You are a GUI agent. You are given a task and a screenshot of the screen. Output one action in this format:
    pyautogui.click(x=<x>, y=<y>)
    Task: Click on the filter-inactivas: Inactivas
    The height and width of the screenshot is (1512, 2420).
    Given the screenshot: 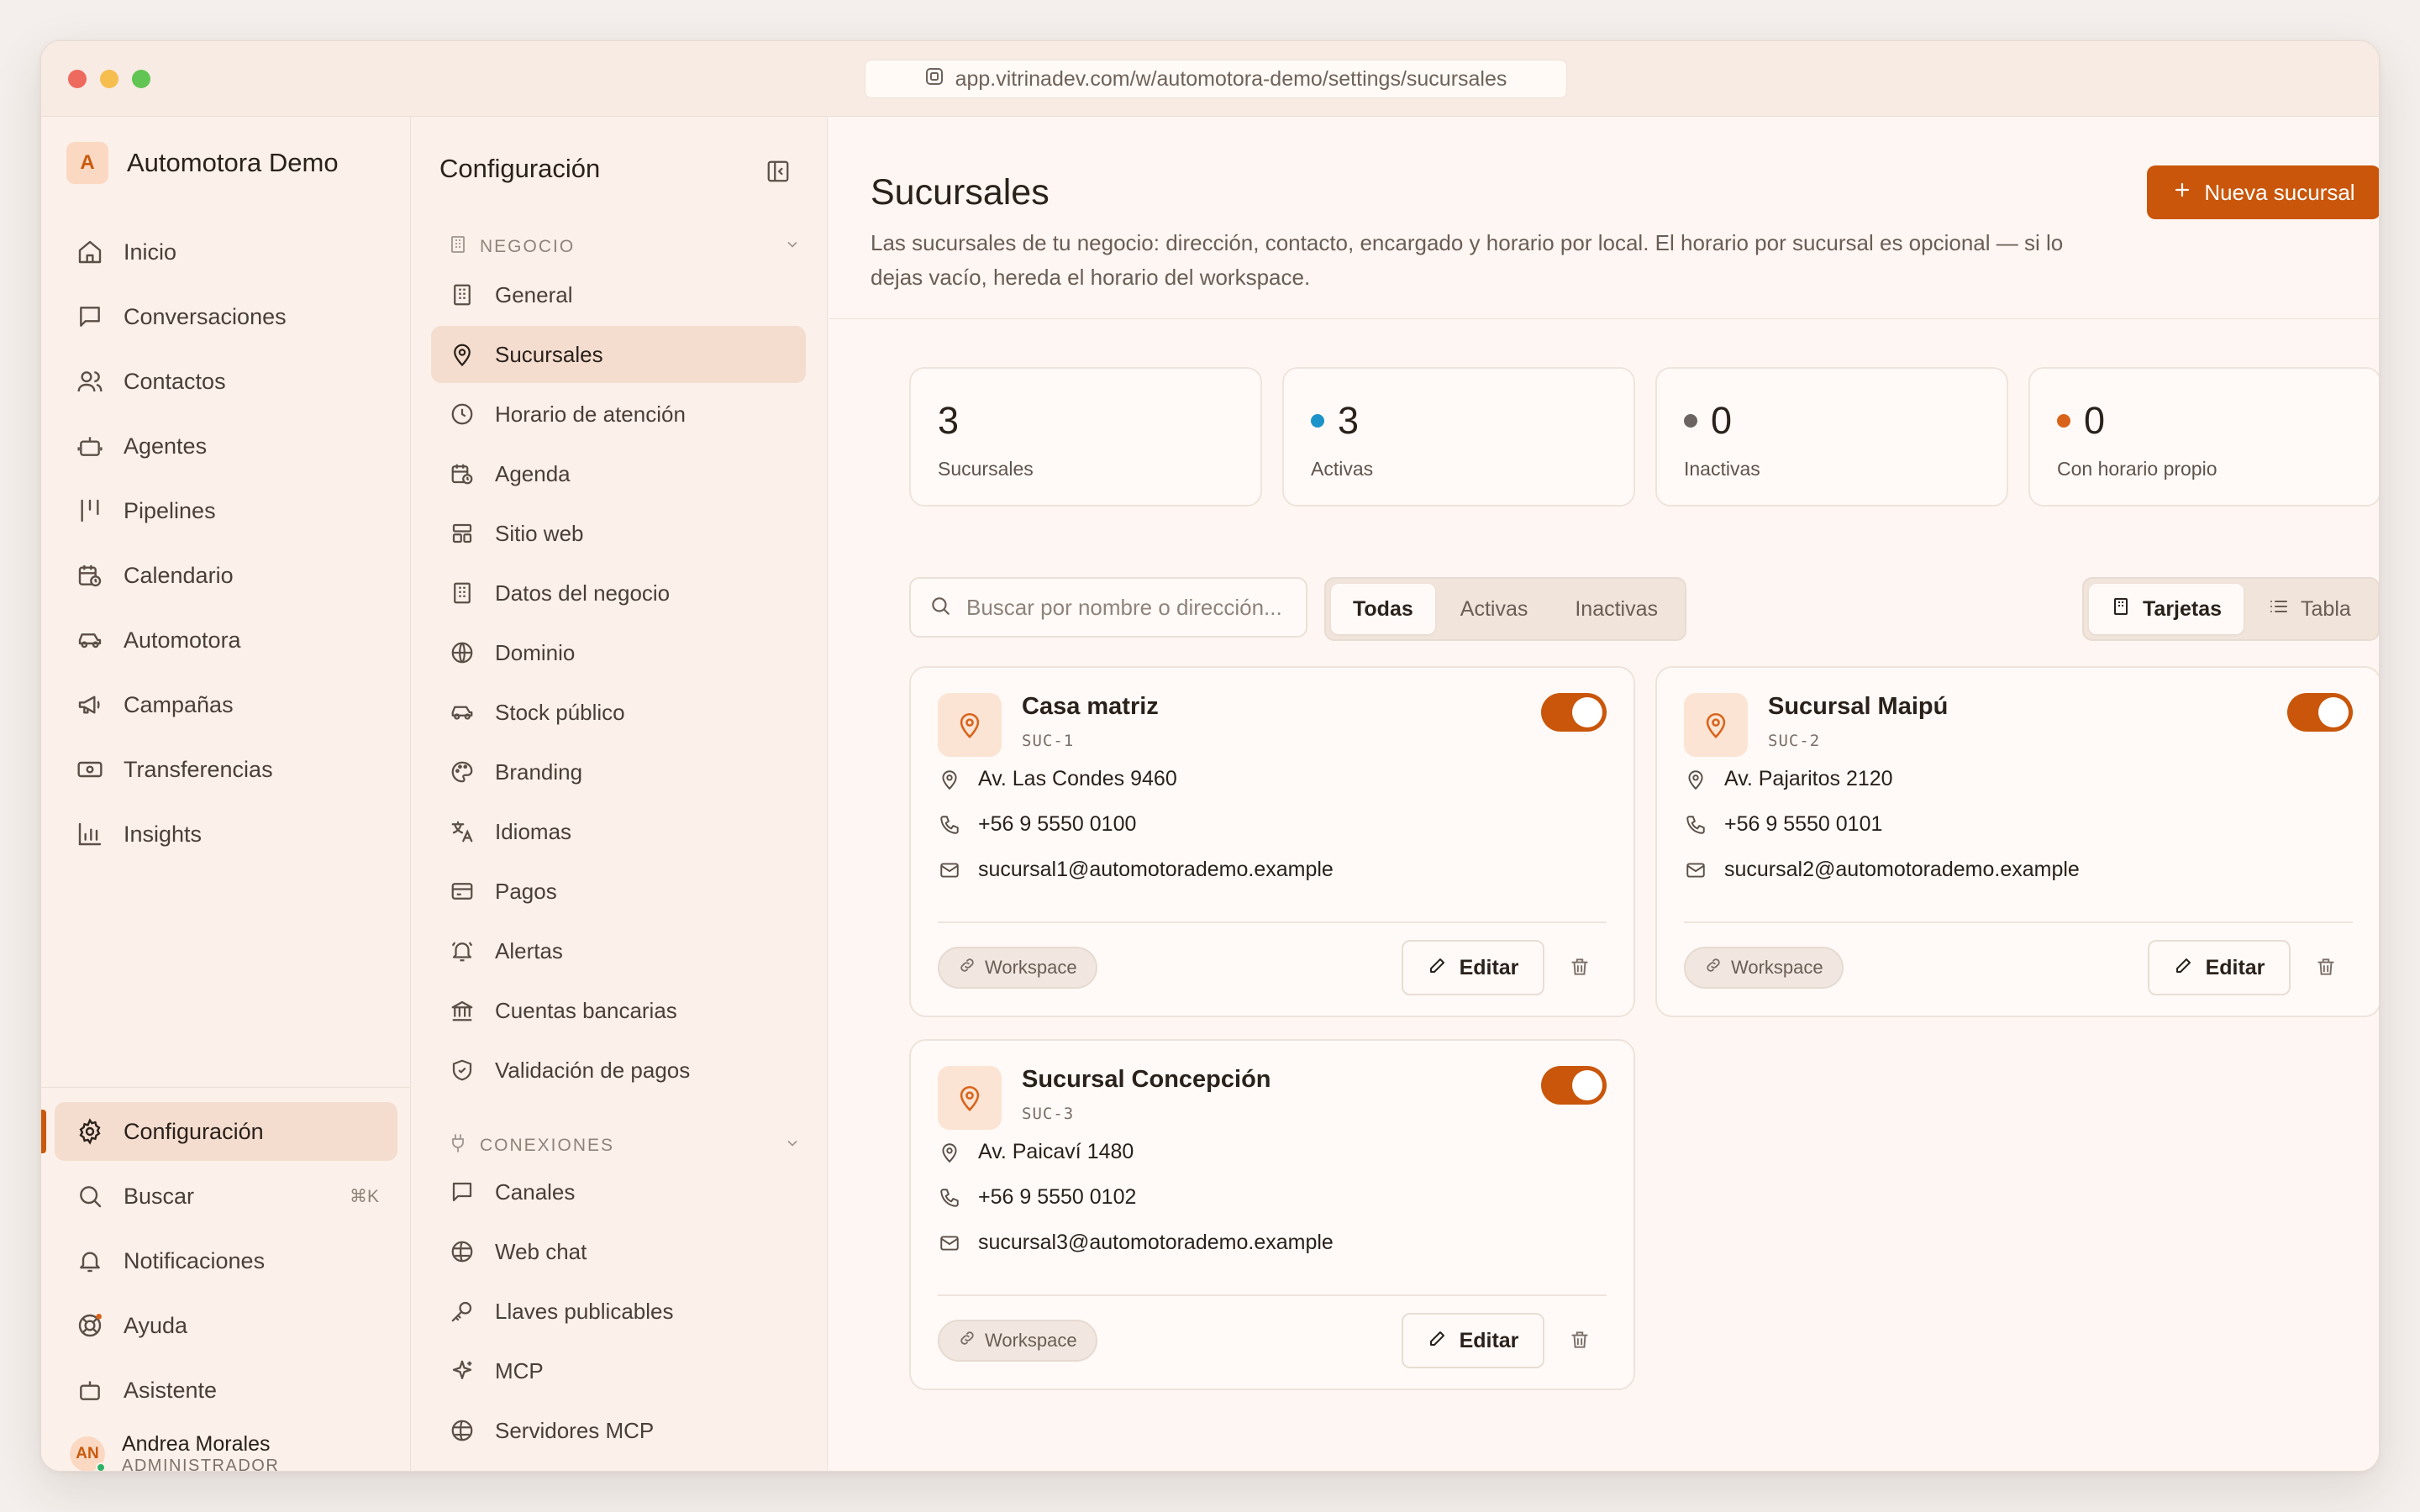 What is the action you would take?
    pyautogui.click(x=1617, y=609)
    